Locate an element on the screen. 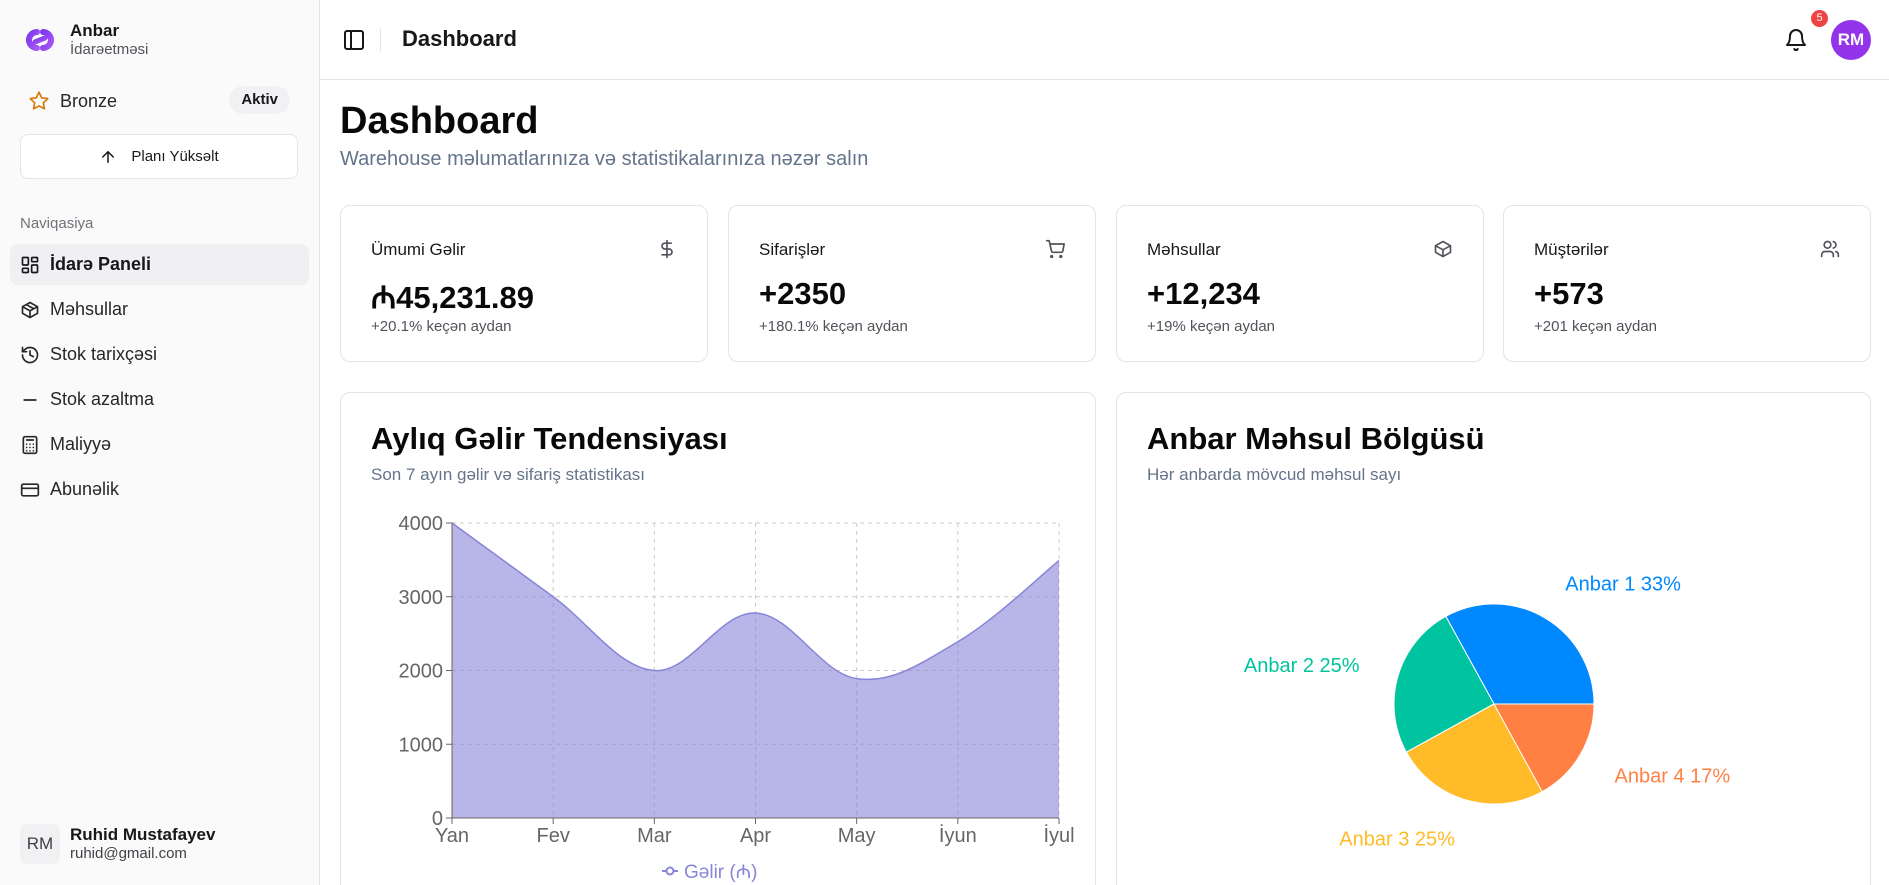 The image size is (1889, 885). brand-logo-icon is located at coordinates (40, 40).